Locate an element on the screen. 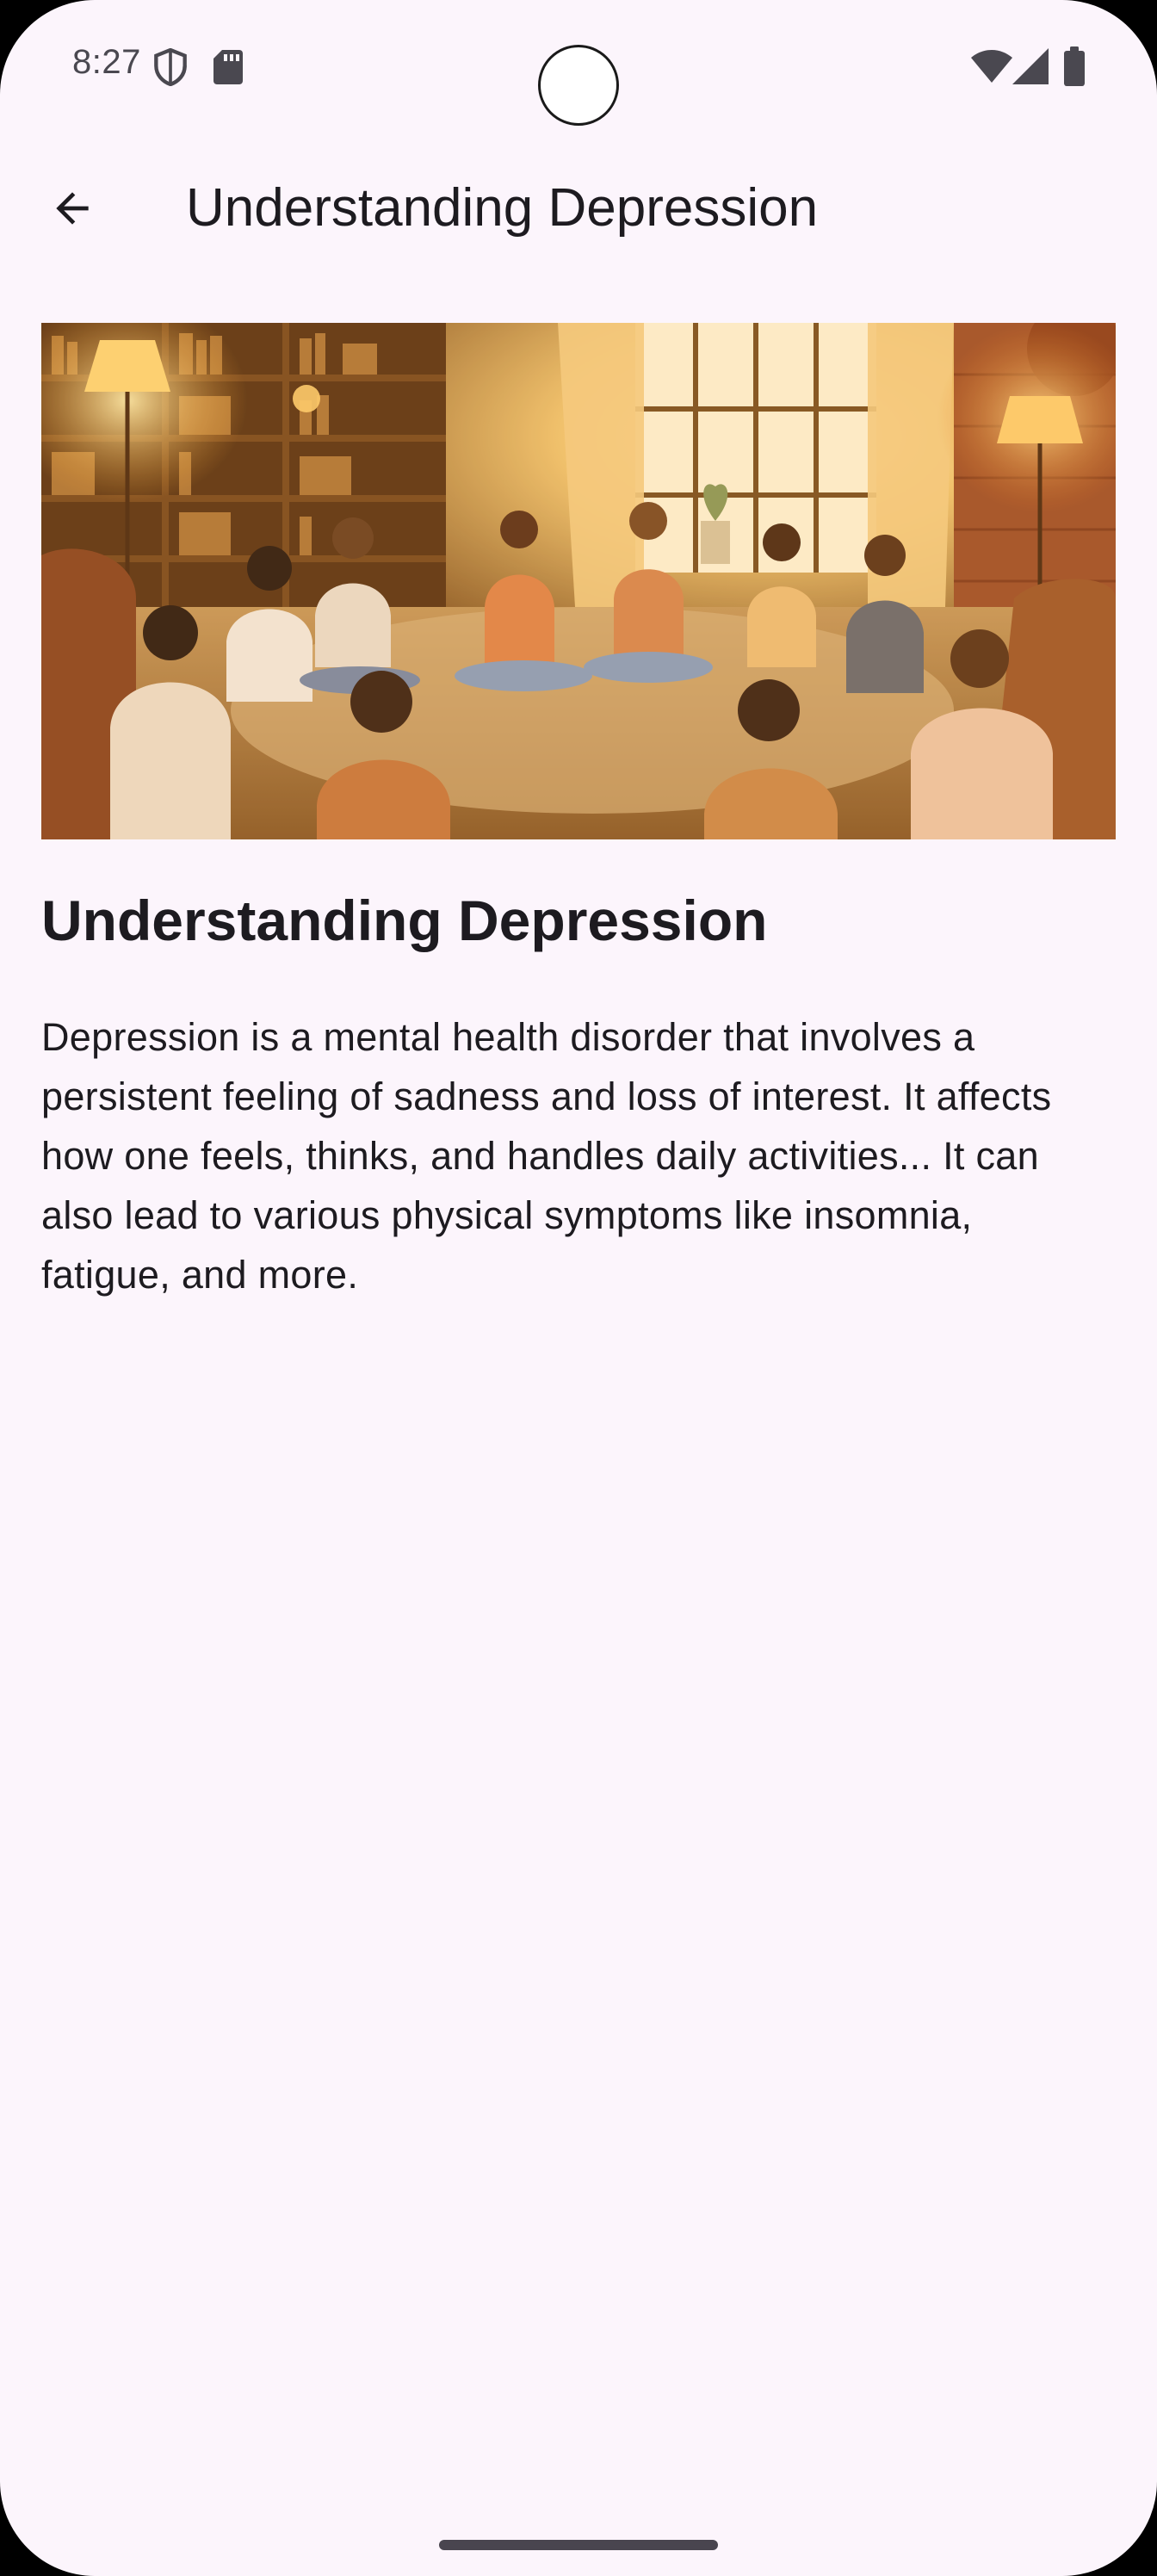 Image resolution: width=1157 pixels, height=2576 pixels. back-button is located at coordinates (72, 208).